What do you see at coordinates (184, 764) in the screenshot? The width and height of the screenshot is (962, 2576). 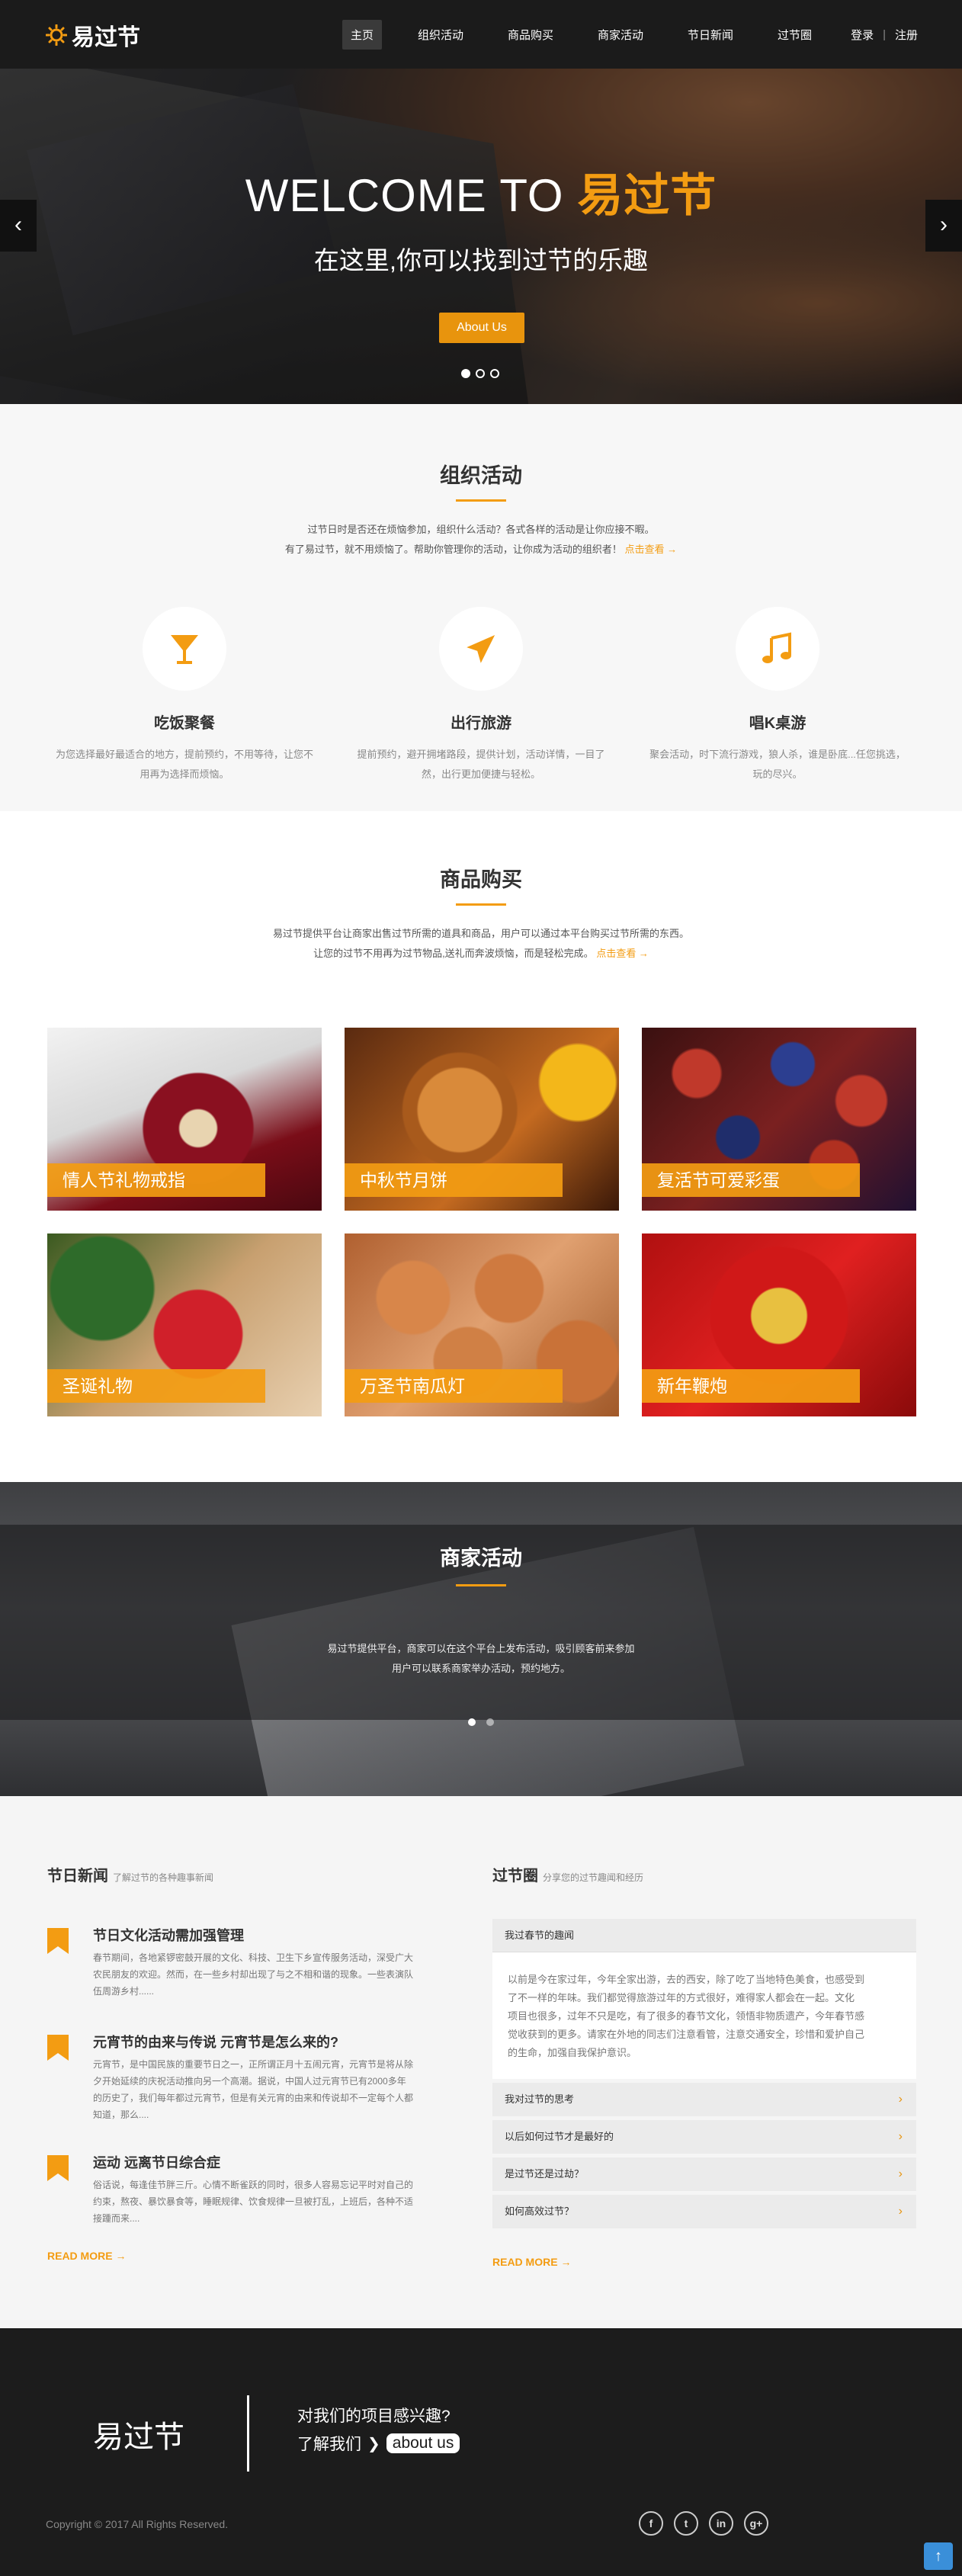 I see `feature-text: 为您选择最好最适合的地方，提前预约，不用等待，让您不用再为选择而烦恼。` at bounding box center [184, 764].